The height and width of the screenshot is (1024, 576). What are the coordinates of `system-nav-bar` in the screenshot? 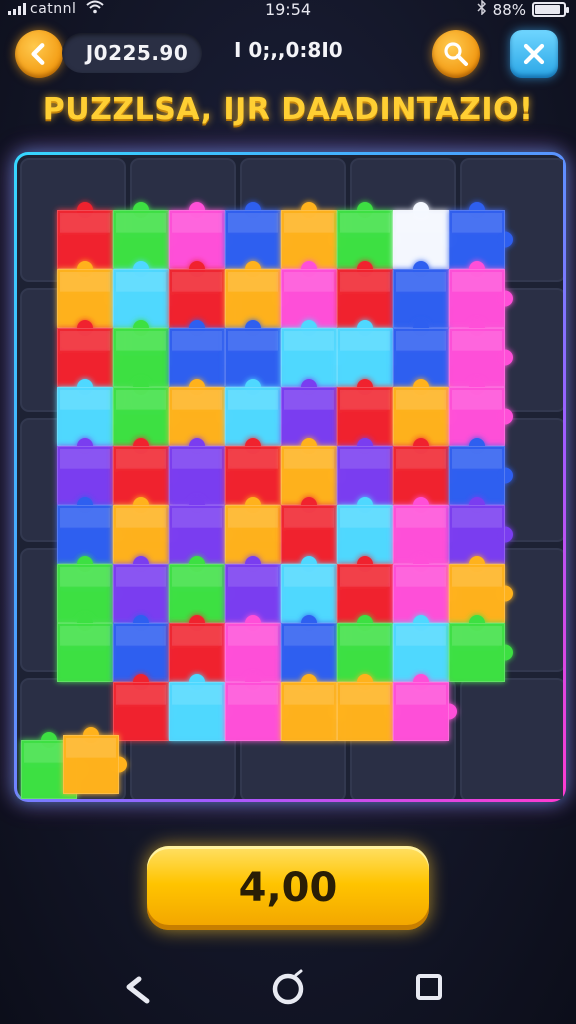 It's located at (288, 985).